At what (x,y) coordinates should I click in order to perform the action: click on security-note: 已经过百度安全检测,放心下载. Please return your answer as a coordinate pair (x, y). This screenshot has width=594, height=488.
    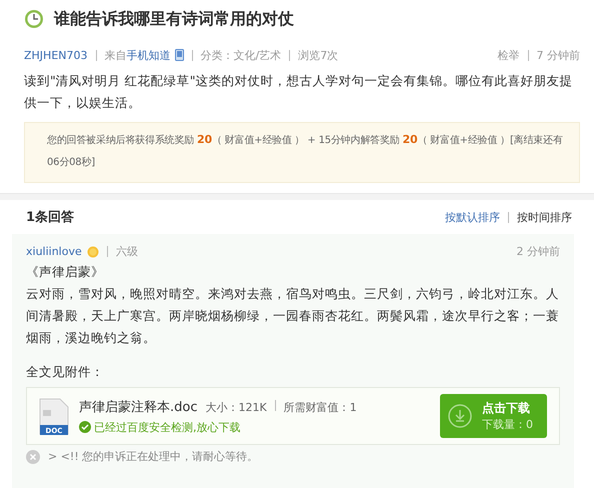
    Looking at the image, I should click on (167, 427).